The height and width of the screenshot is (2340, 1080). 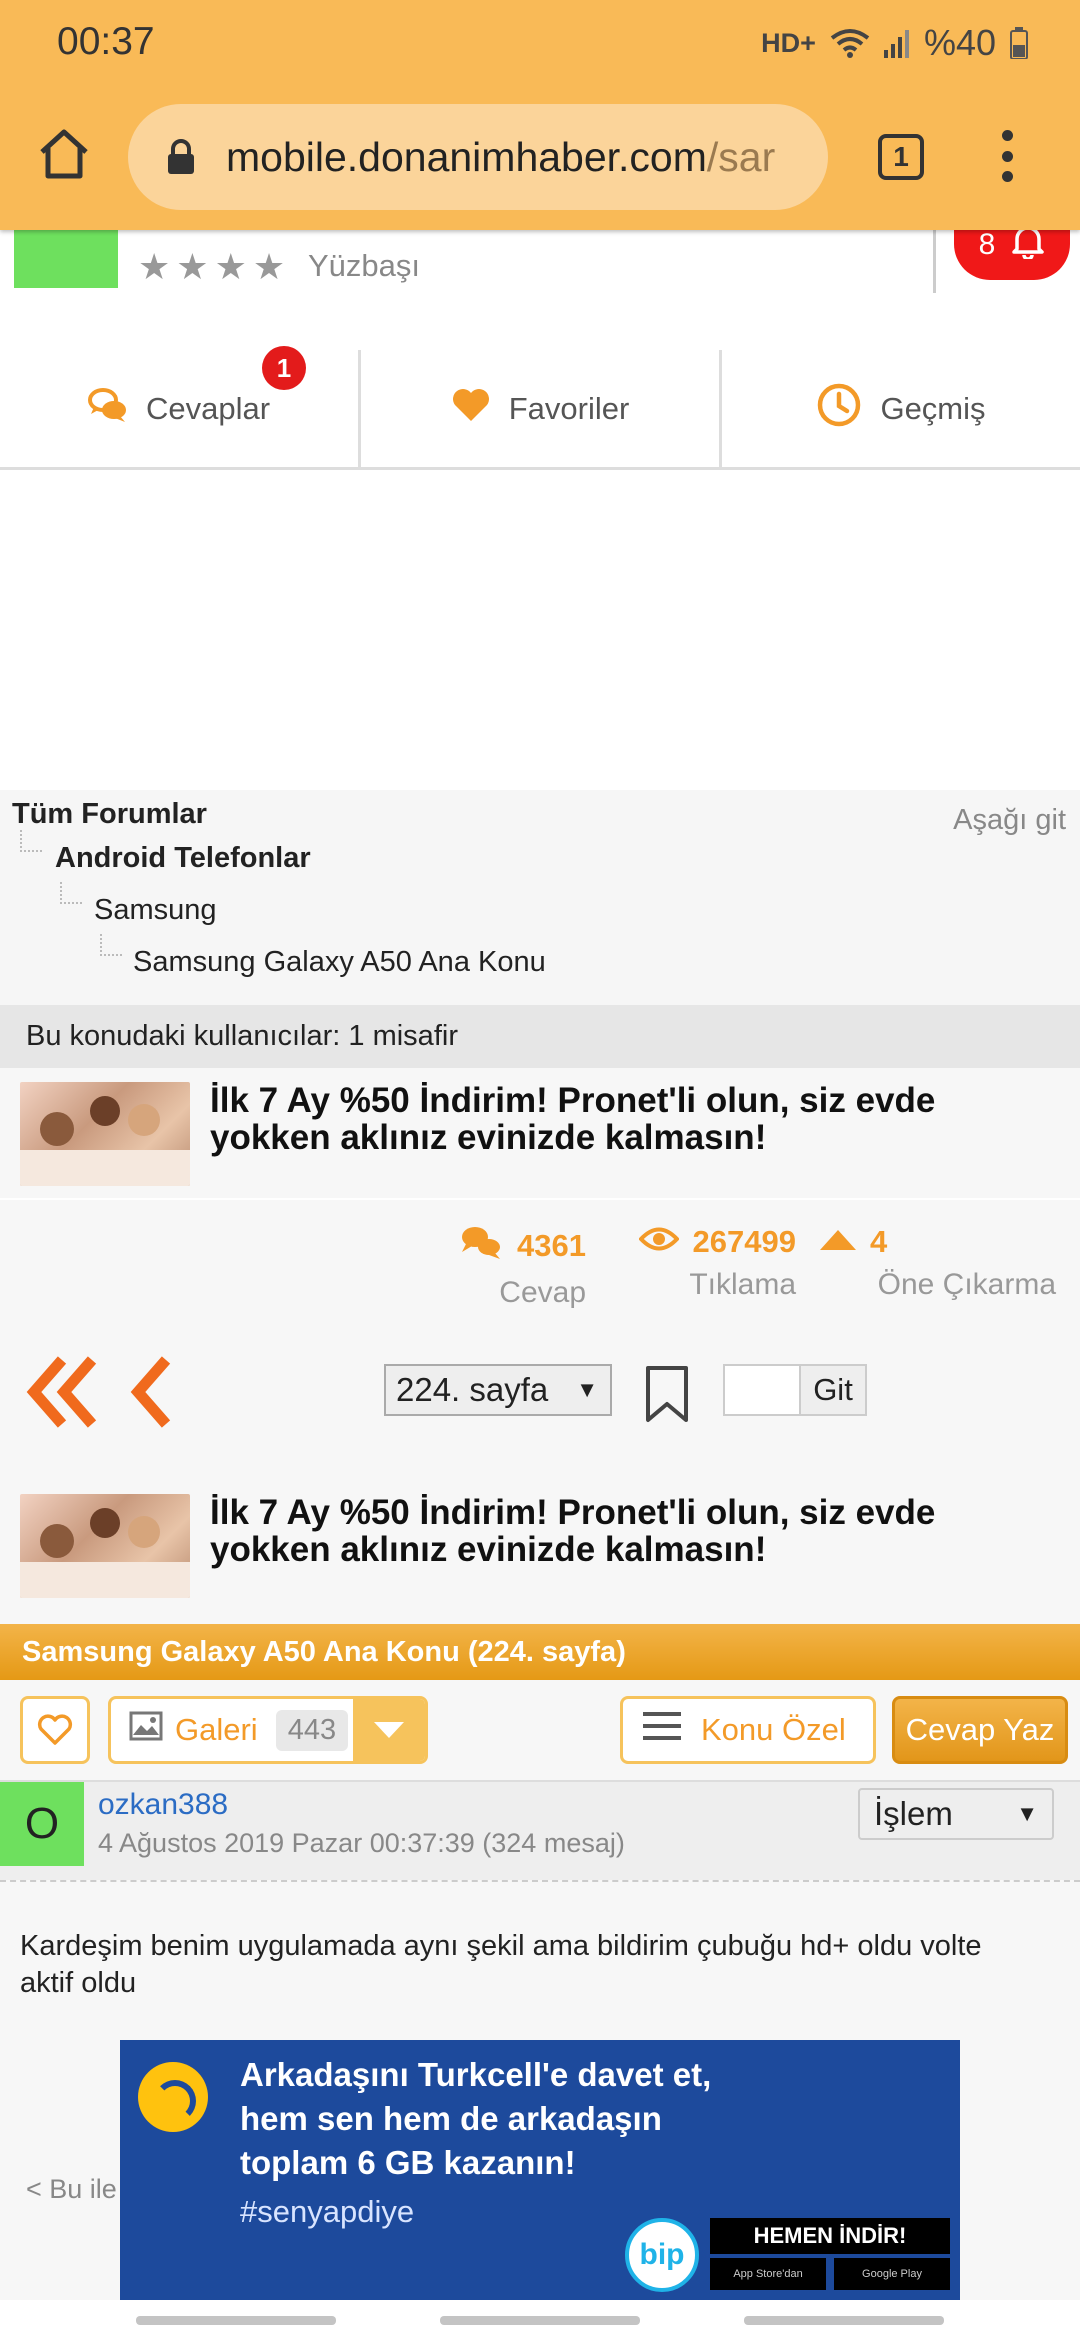 I want to click on tab-label: Geçmiş, so click(x=933, y=408).